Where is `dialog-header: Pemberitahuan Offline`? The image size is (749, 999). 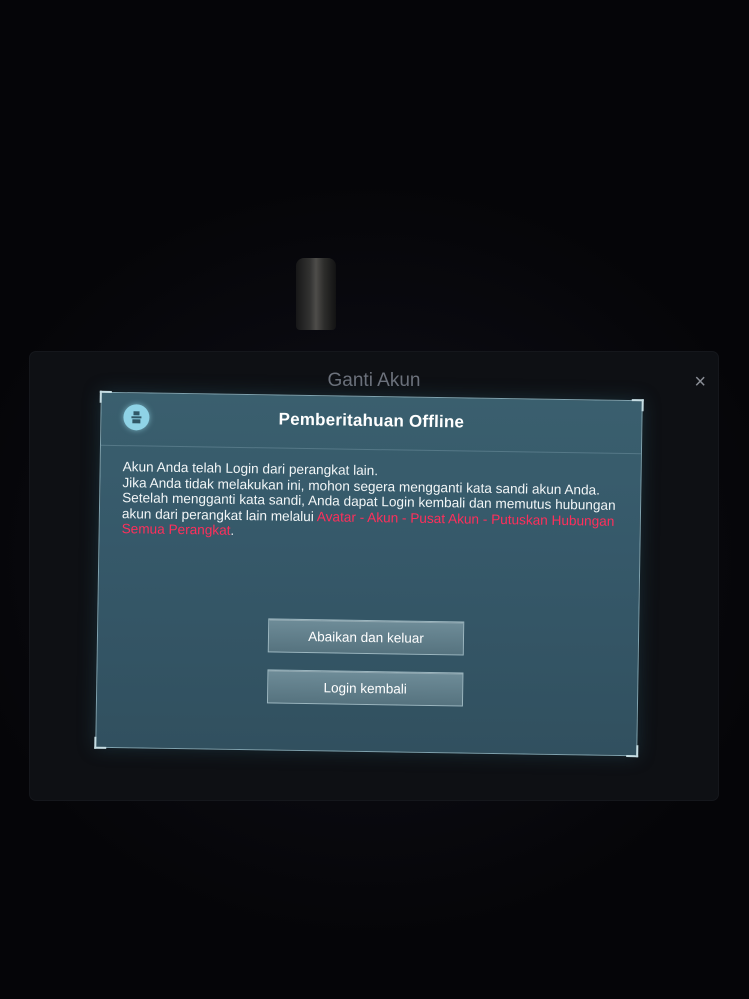
dialog-header: Pemberitahuan Offline is located at coordinates (371, 423).